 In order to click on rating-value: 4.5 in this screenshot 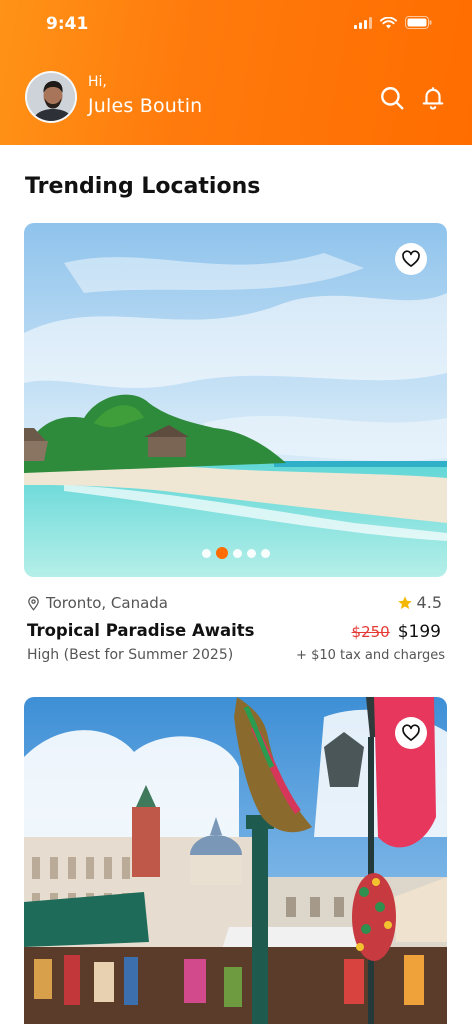, I will do `click(429, 602)`.